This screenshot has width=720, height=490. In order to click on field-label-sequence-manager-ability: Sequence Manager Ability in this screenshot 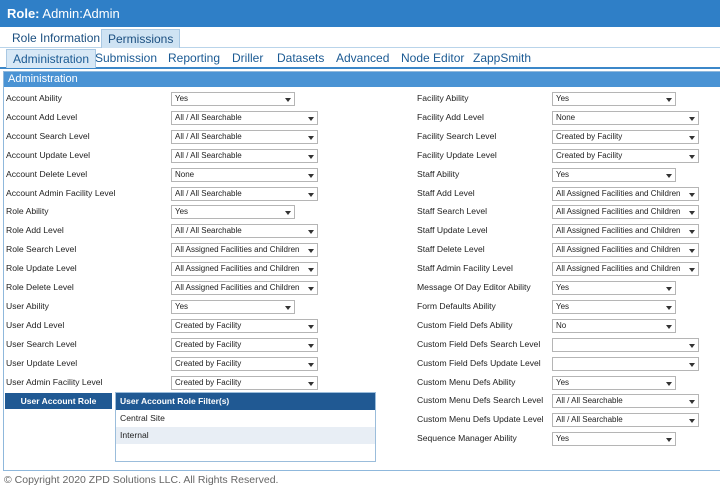, I will do `click(467, 438)`.